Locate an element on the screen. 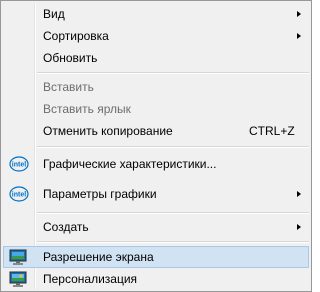  menu-item-label: Отменить копирование is located at coordinates (108, 131).